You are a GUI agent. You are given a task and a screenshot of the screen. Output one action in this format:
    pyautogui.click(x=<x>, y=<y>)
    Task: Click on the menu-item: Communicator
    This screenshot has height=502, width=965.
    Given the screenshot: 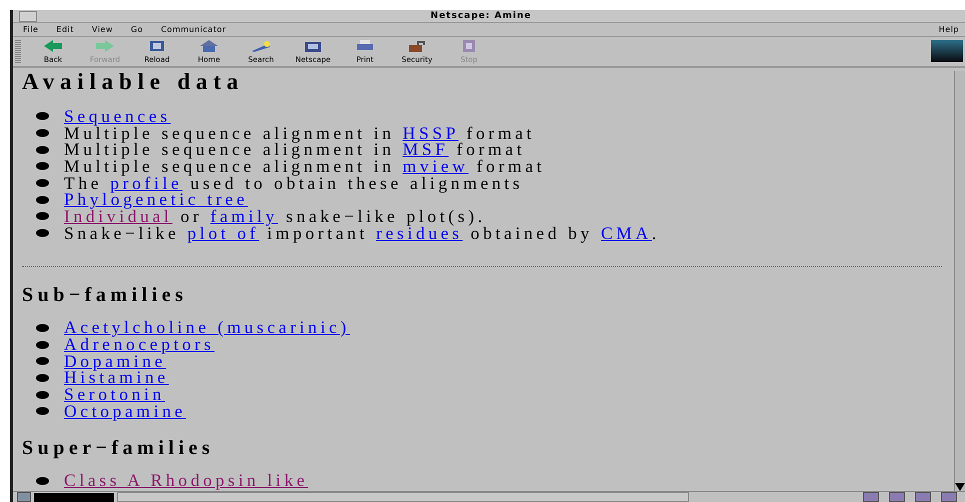 What is the action you would take?
    pyautogui.click(x=193, y=29)
    